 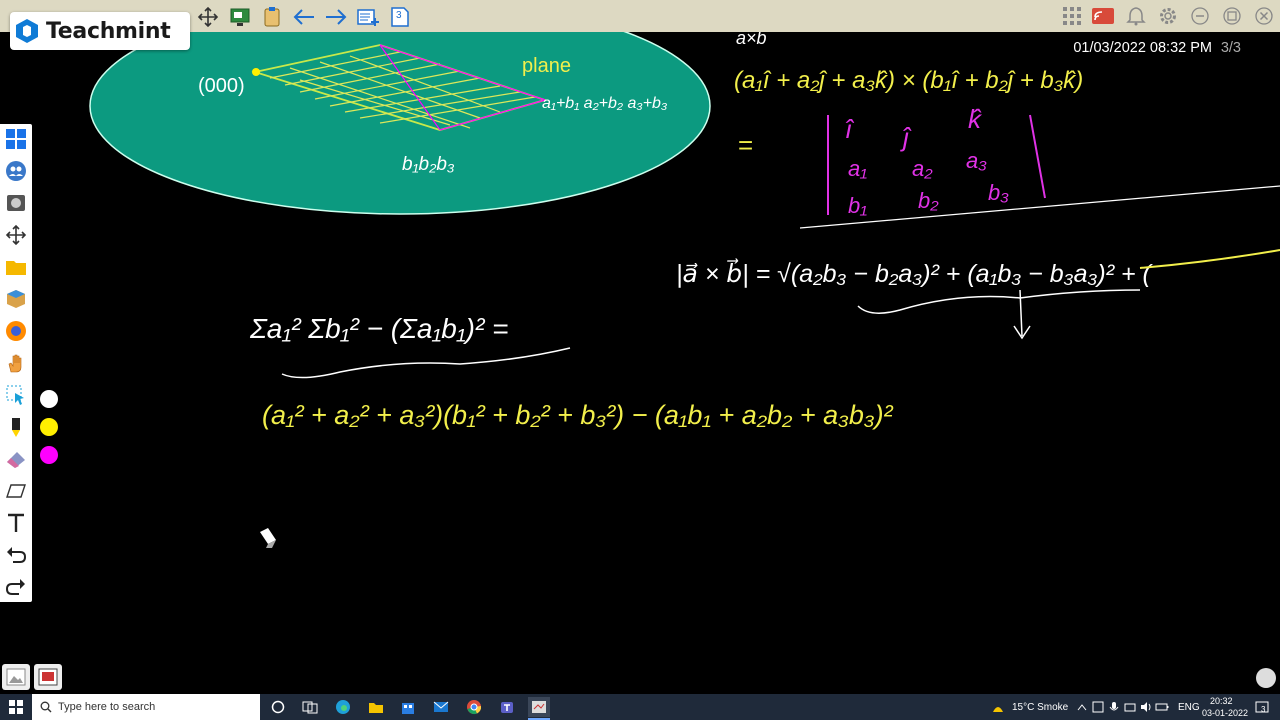 What do you see at coordinates (975, 119) in the screenshot?
I see `det-header-k: k̂` at bounding box center [975, 119].